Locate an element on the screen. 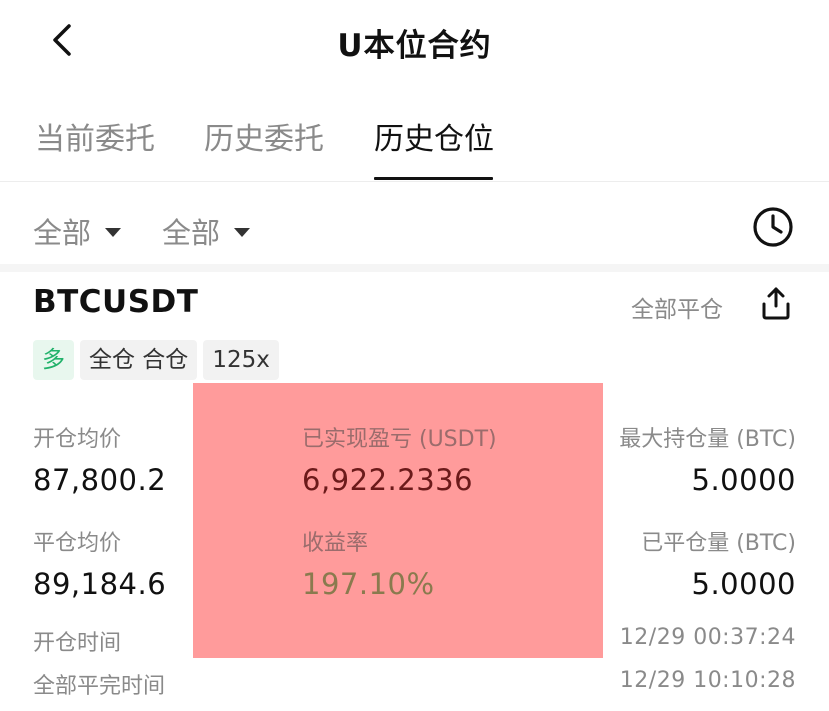 Image resolution: width=829 pixels, height=711 pixels. position-tags: 多 全仓 合仓 125x is located at coordinates (156, 360).